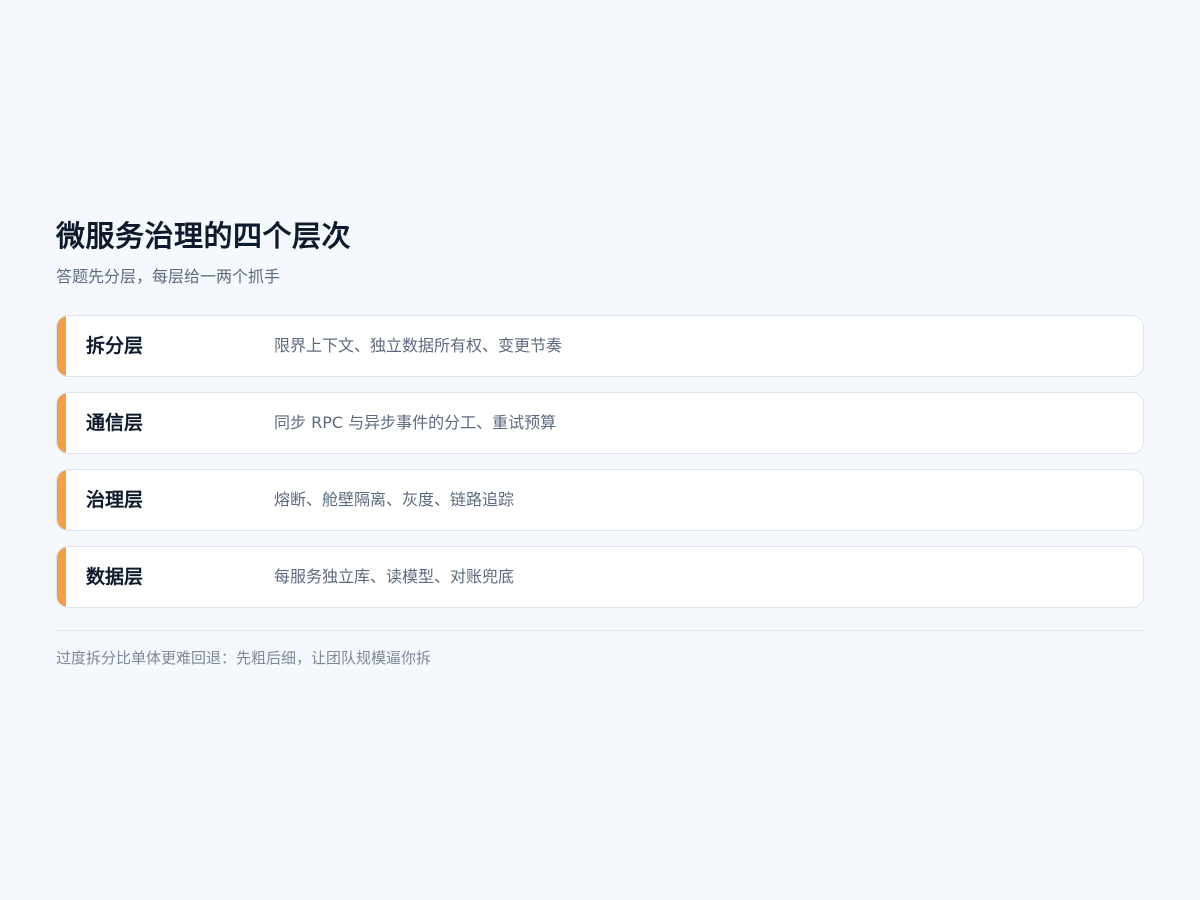 Image resolution: width=1200 pixels, height=900 pixels. I want to click on page-subtitle: 答题先分层，每层给一两个抓手, so click(168, 276).